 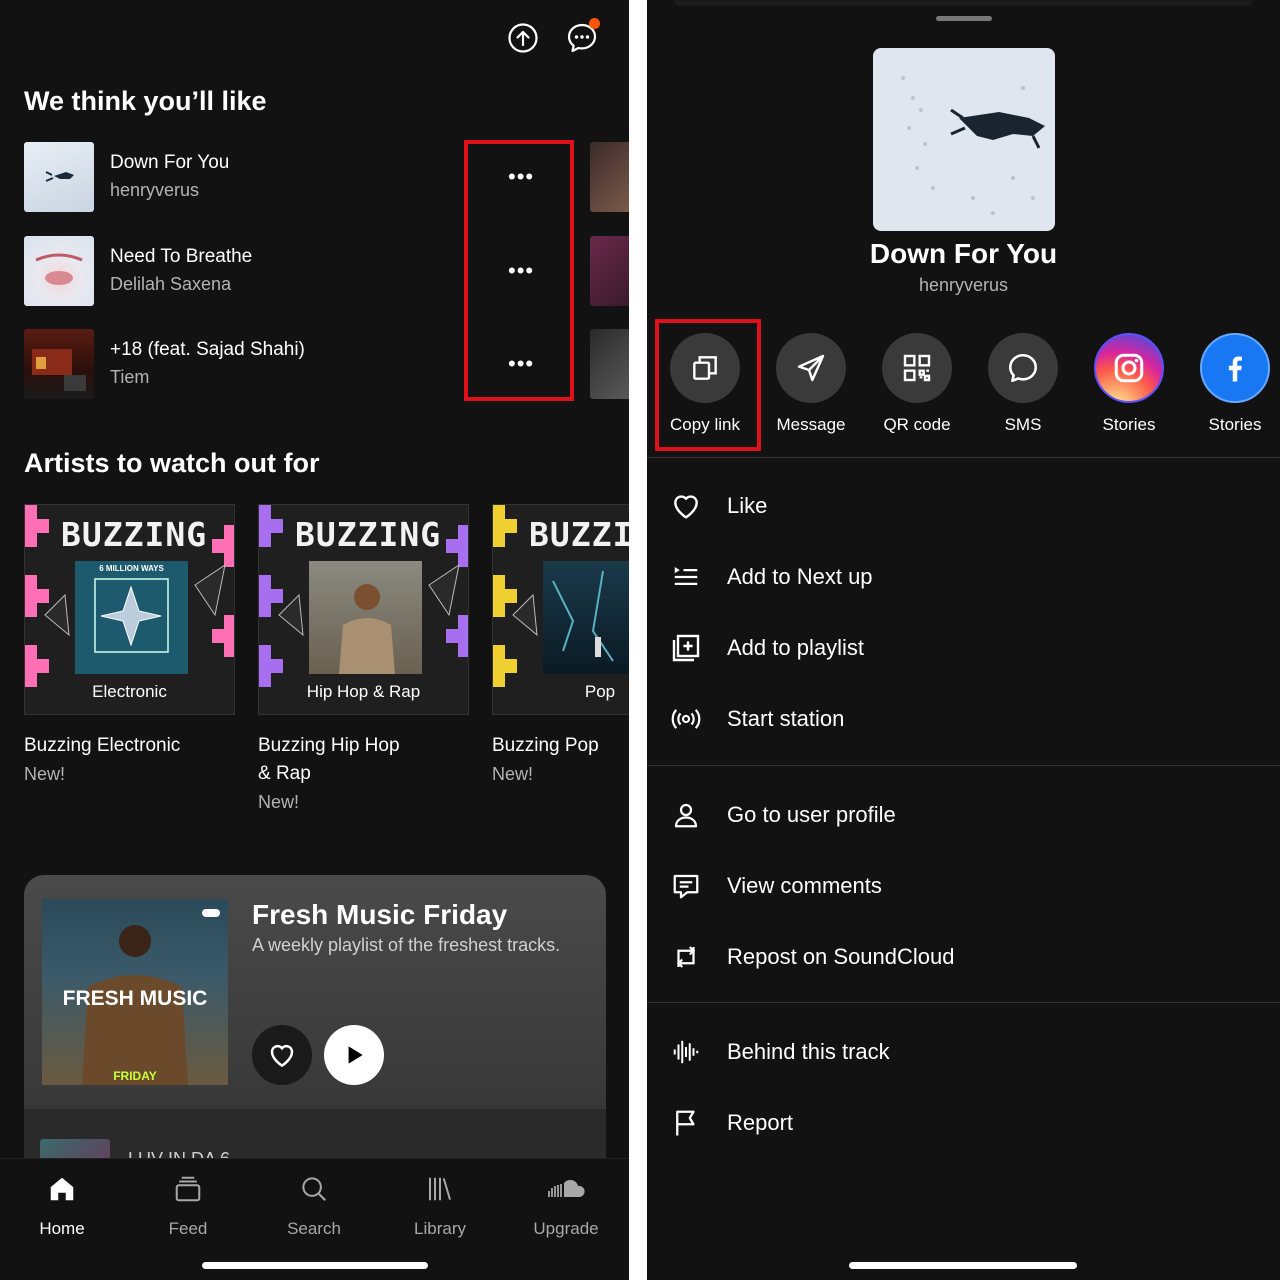 What do you see at coordinates (963, 956) in the screenshot?
I see `menu-repost: Repost on SoundCloud` at bounding box center [963, 956].